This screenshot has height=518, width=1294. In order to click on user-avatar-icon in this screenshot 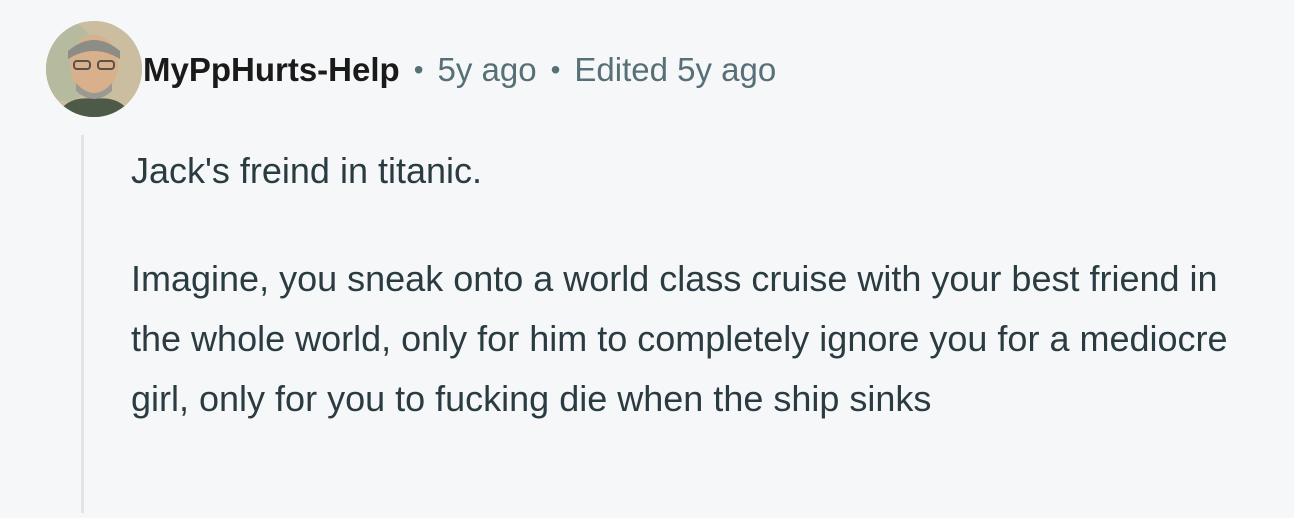, I will do `click(94, 69)`.